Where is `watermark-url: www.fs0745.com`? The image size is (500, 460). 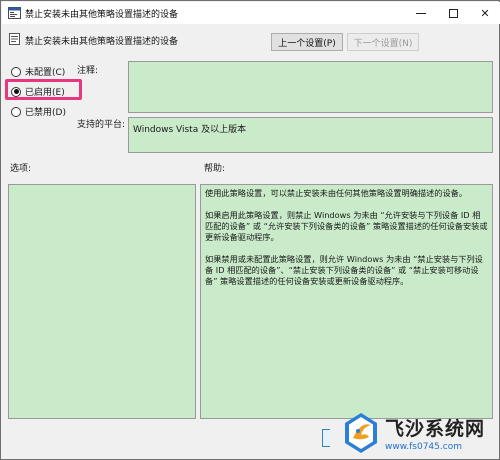
watermark-url: www.fs0745.com is located at coordinates (423, 447).